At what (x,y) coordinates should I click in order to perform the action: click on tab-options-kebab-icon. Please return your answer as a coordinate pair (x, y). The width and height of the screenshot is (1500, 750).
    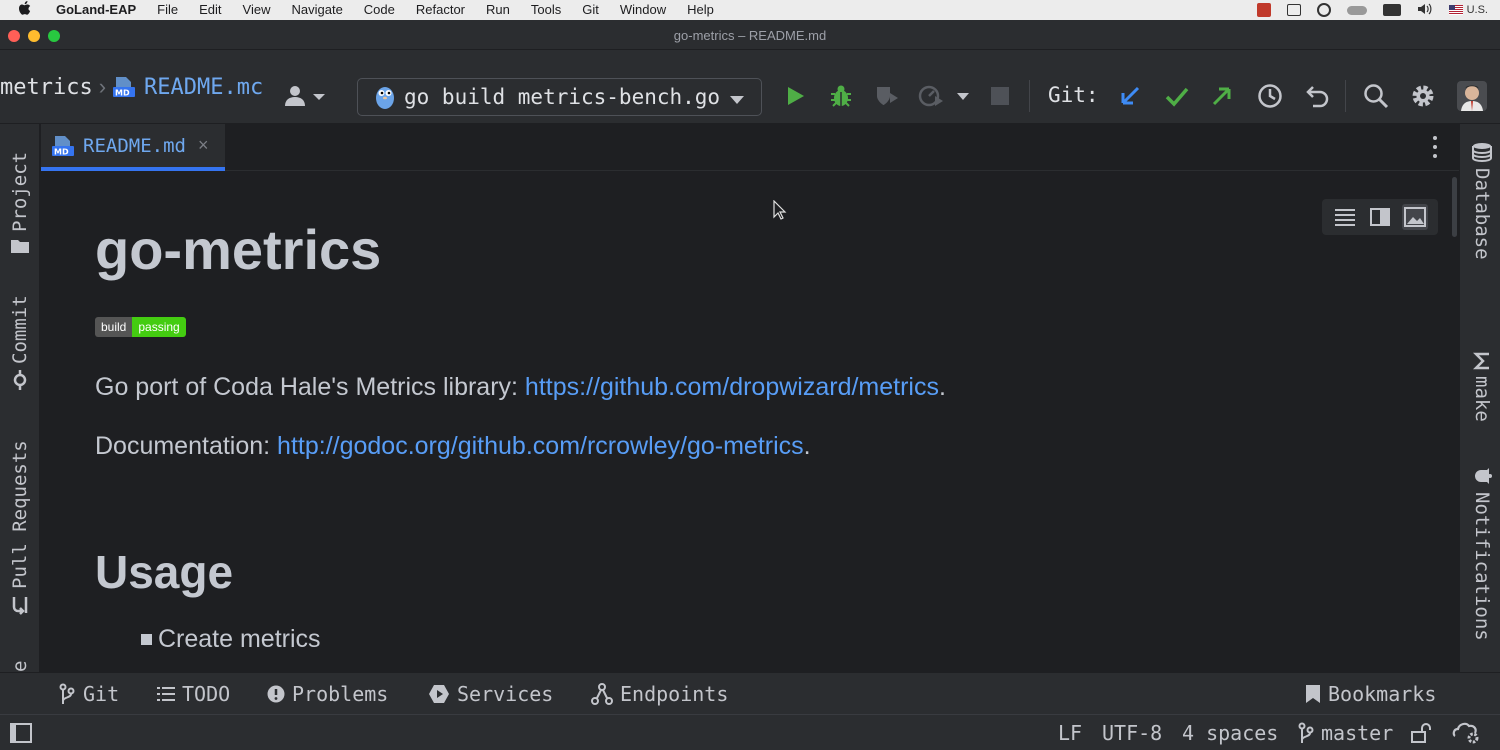
    Looking at the image, I should click on (1435, 147).